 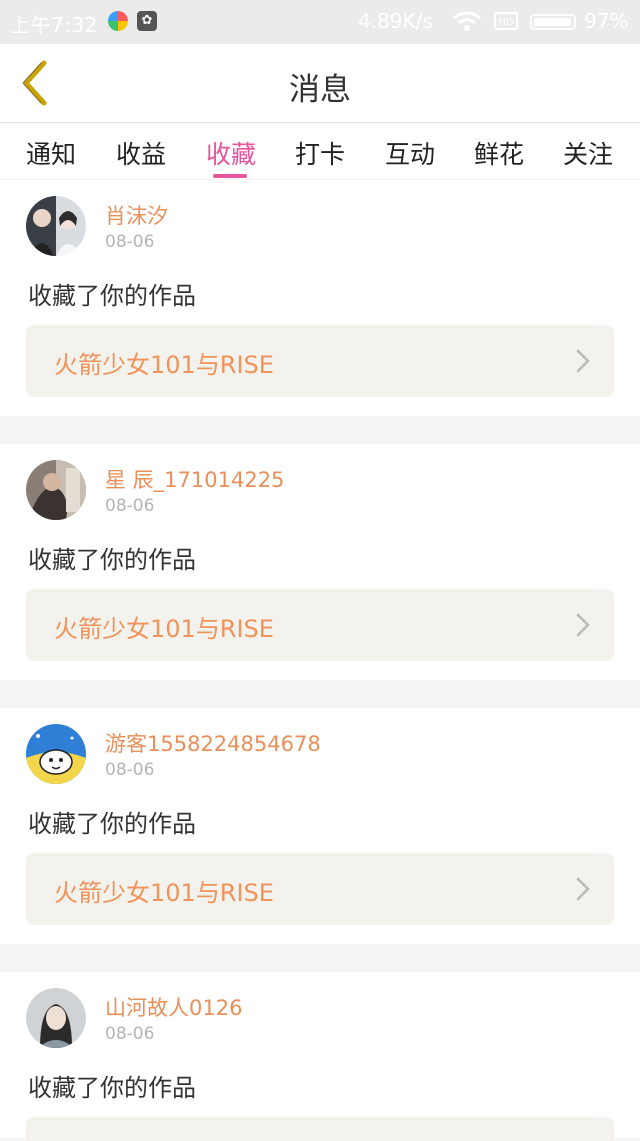 I want to click on app-icon: ✿, so click(x=147, y=21).